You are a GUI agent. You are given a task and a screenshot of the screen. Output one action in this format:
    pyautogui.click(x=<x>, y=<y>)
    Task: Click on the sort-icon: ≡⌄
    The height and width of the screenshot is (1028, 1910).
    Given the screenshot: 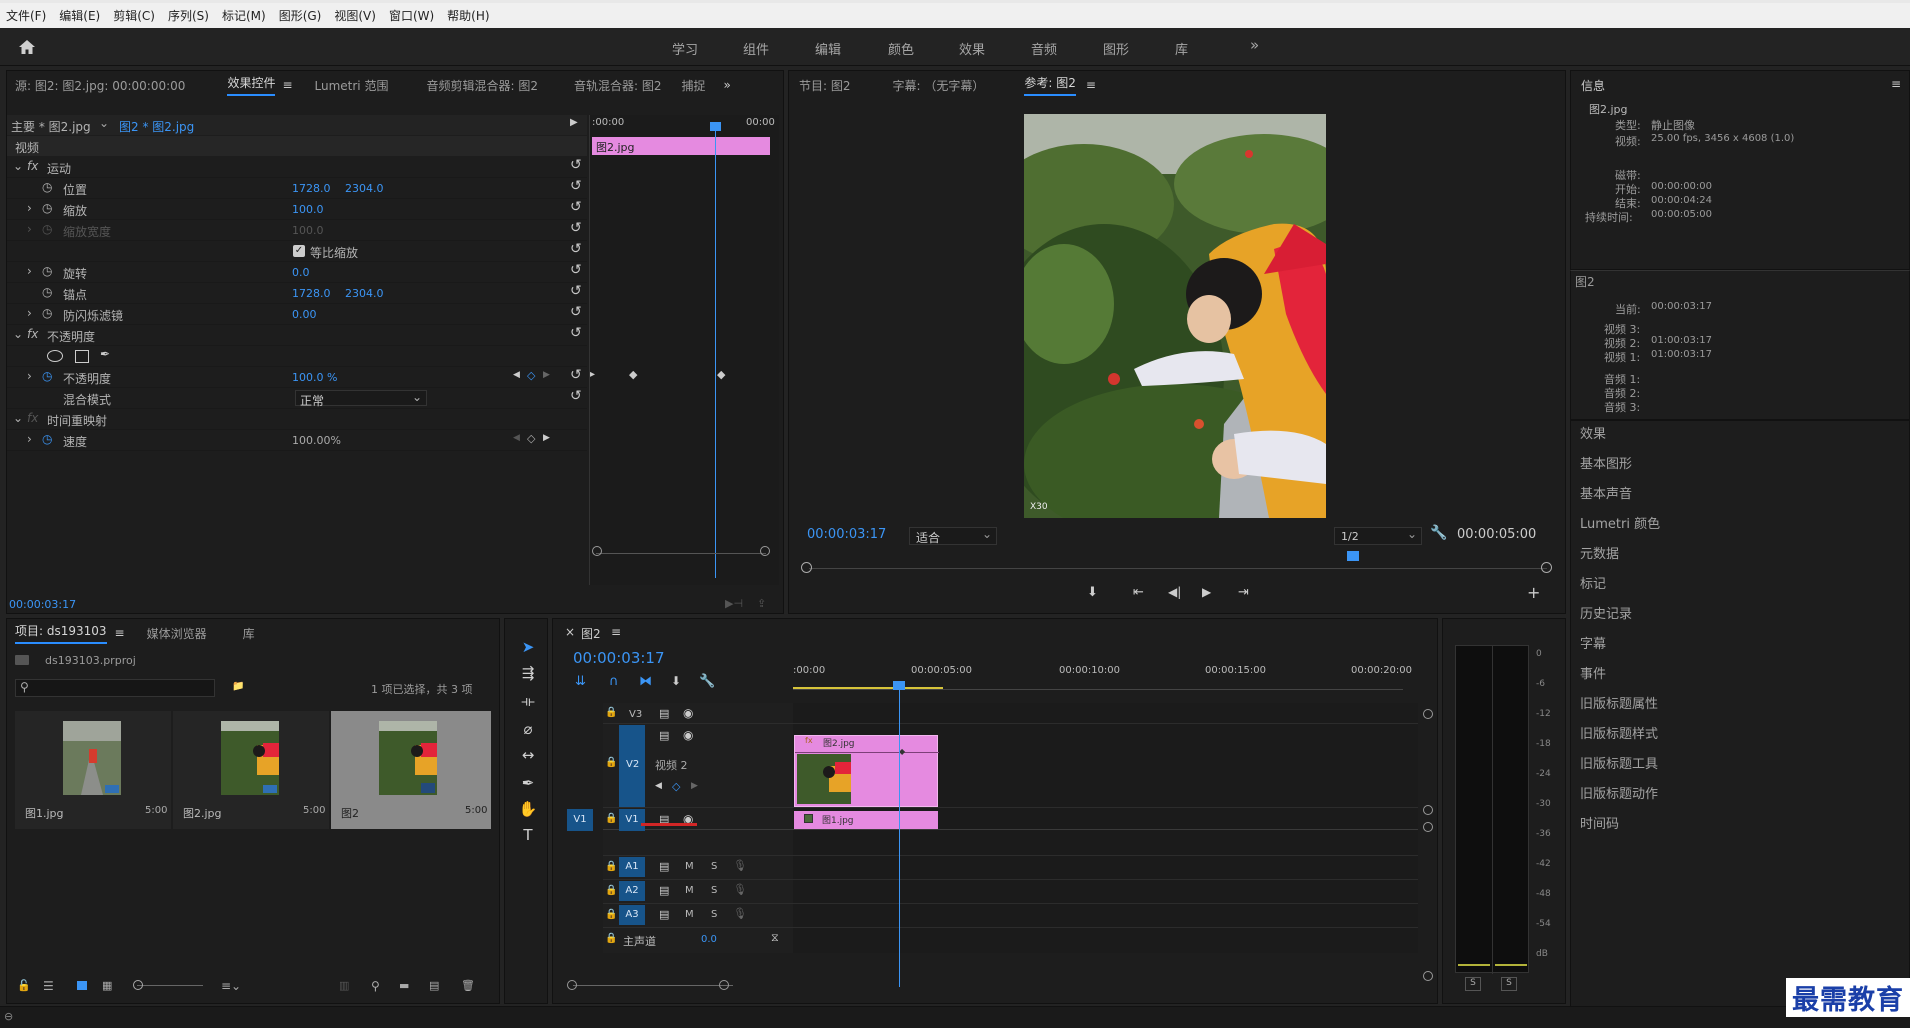 What is the action you would take?
    pyautogui.click(x=231, y=986)
    